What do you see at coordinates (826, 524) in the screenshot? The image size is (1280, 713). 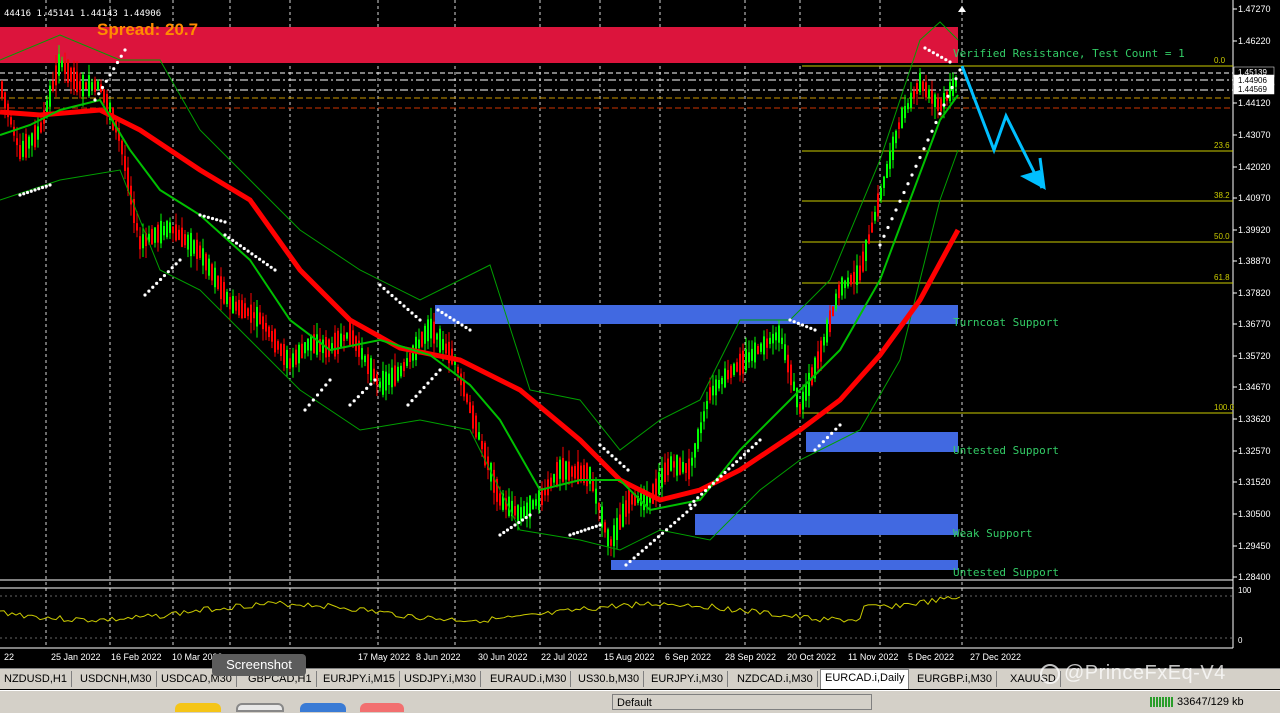 I see `zone-rect` at bounding box center [826, 524].